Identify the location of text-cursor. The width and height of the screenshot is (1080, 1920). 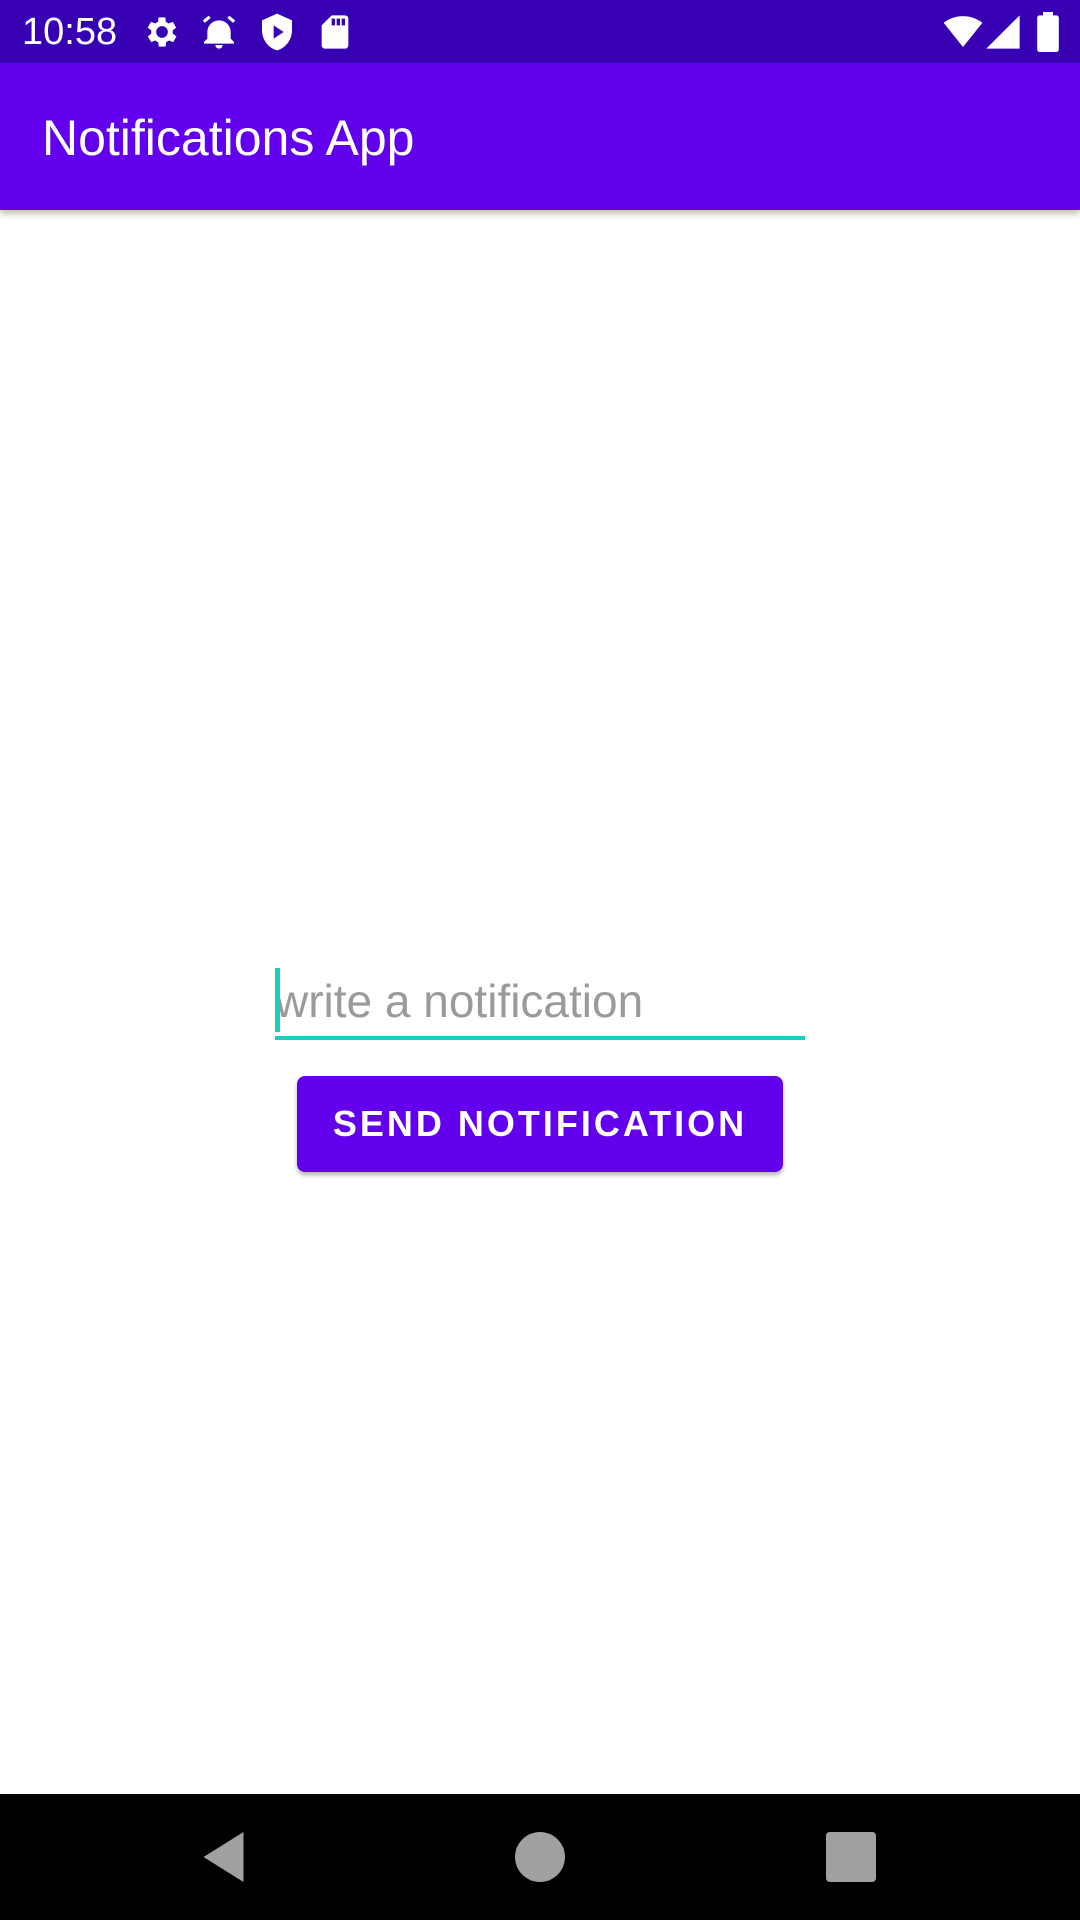
(277, 1000).